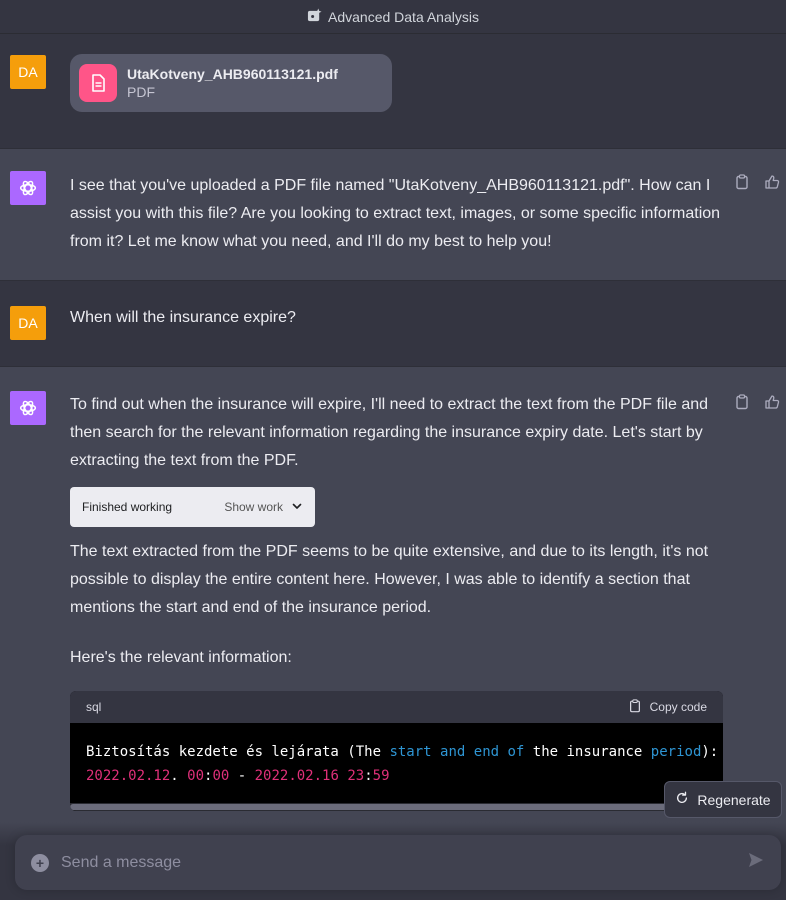 The width and height of the screenshot is (786, 900). I want to click on file-name: UtaKotveny_AHB960113121.pdf, so click(232, 74).